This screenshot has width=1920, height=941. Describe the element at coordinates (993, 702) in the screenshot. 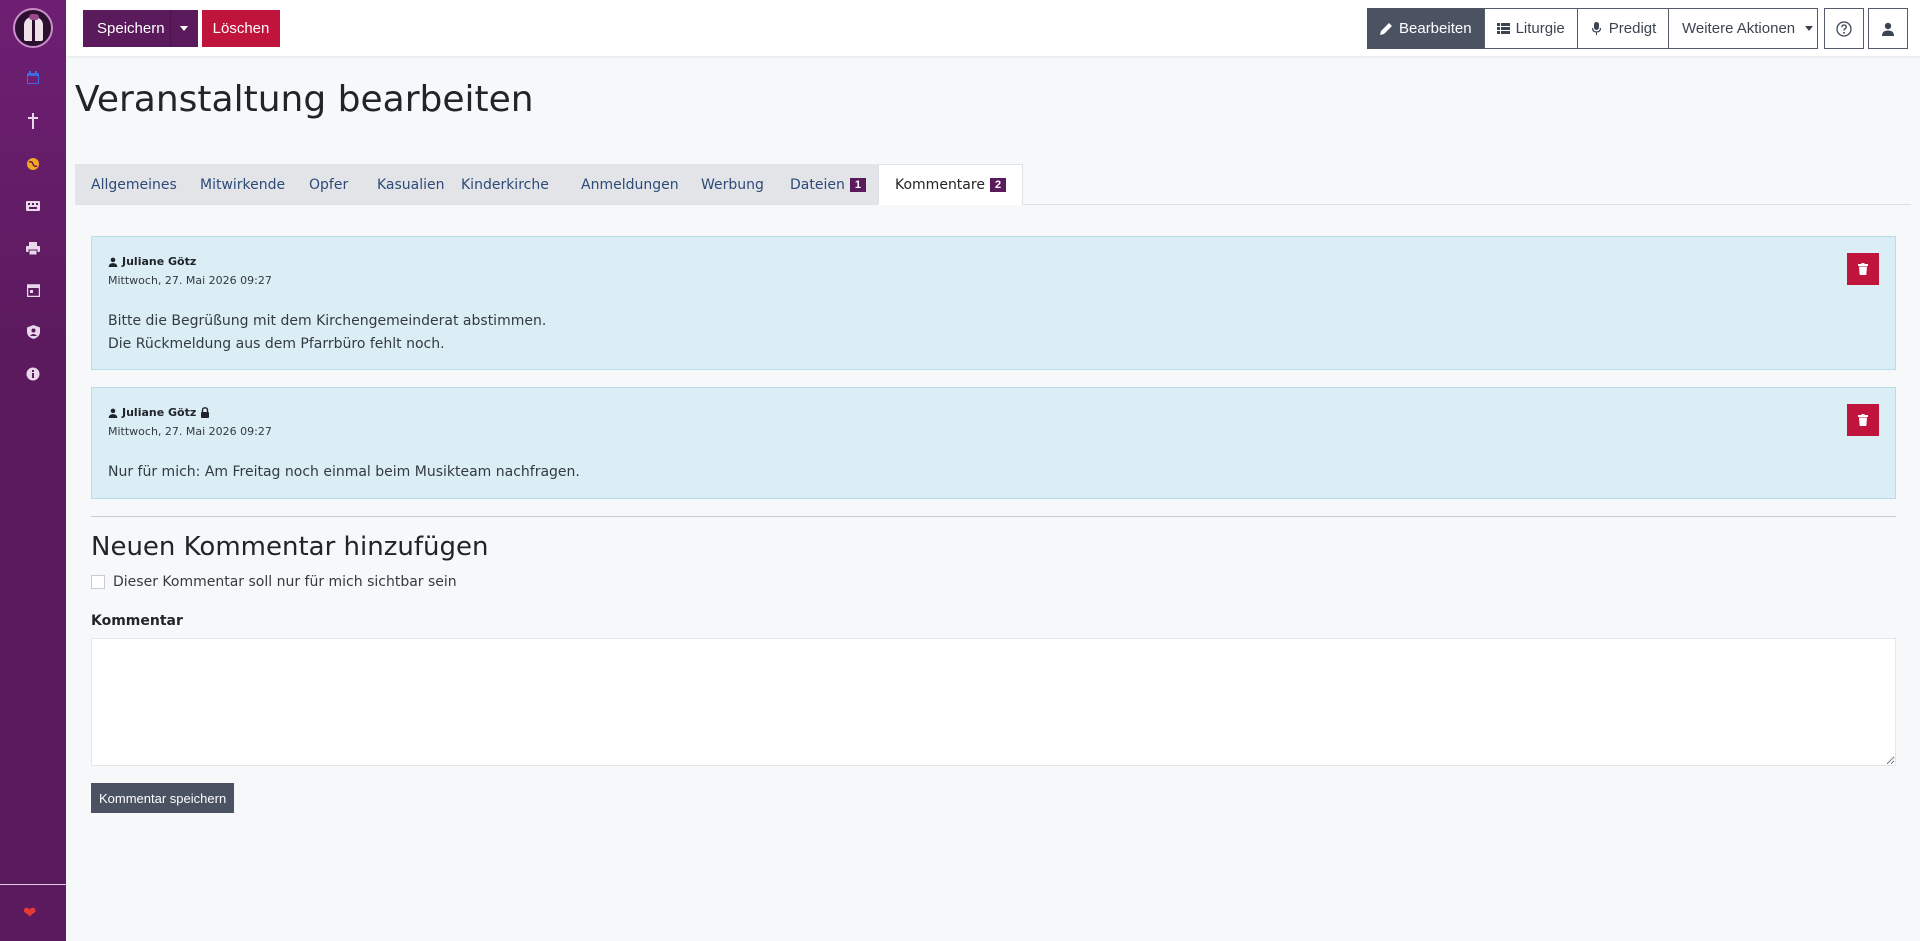

I see `comment-textarea` at that location.